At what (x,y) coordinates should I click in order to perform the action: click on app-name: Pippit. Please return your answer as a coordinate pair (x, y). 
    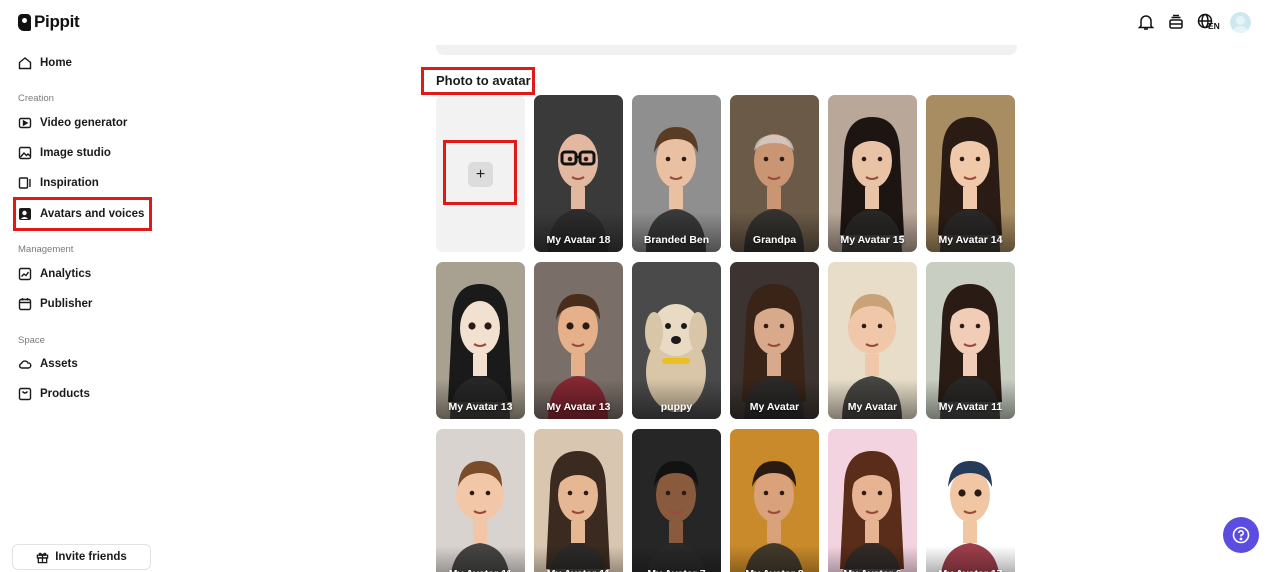
    Looking at the image, I should click on (57, 21).